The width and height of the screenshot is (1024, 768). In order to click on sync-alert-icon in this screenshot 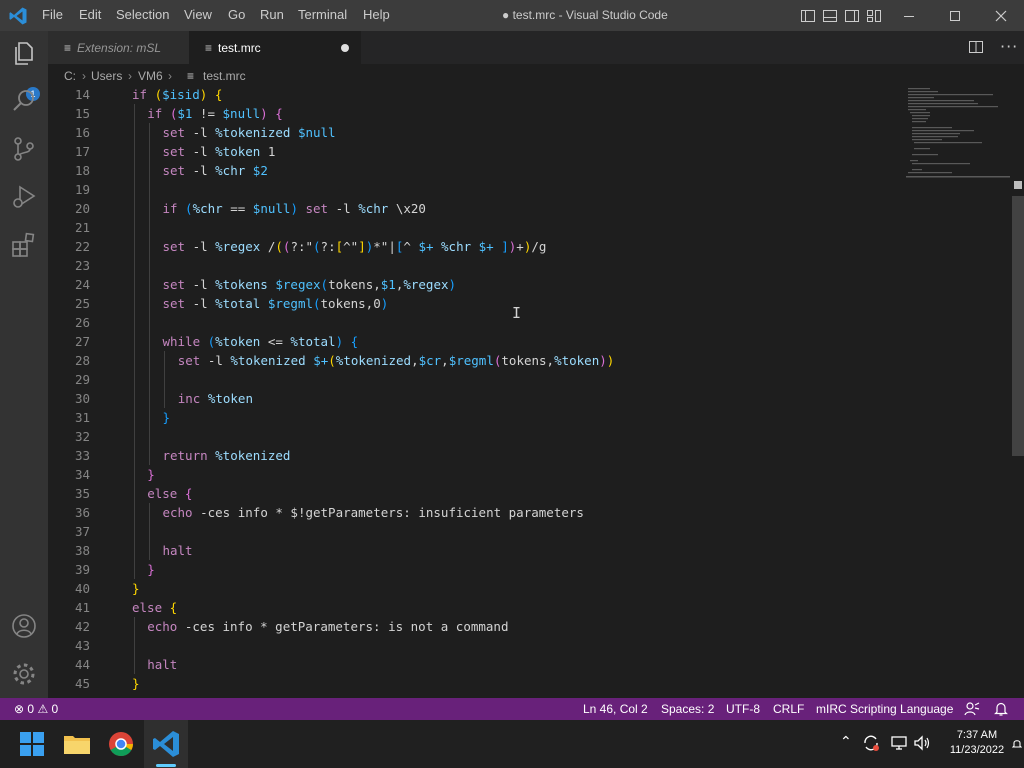, I will do `click(871, 743)`.